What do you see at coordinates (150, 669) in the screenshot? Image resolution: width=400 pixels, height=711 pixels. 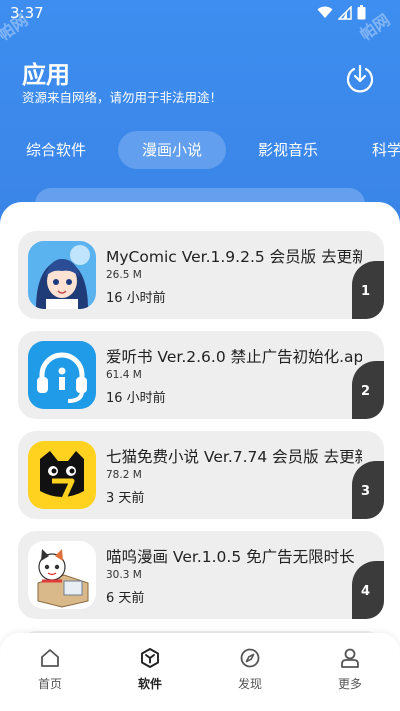 I see `nav-software: 软件` at bounding box center [150, 669].